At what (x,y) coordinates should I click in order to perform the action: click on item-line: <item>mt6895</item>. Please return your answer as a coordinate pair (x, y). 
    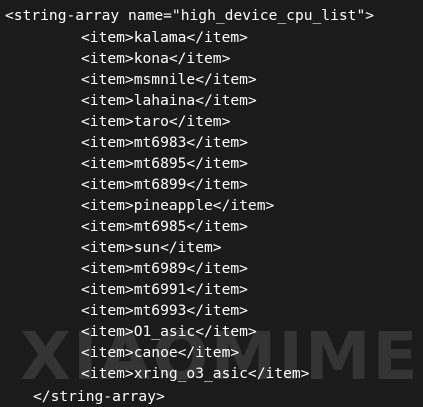
    Looking at the image, I should click on (164, 163).